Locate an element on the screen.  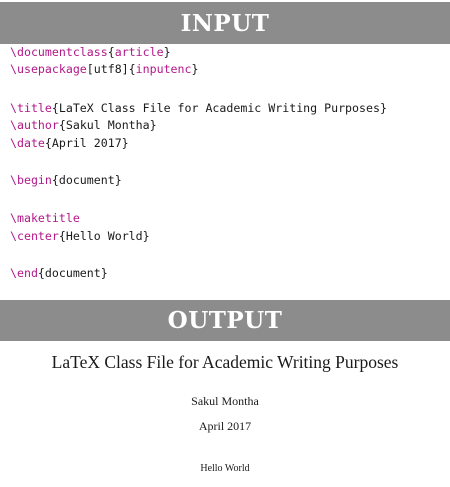
document-author: Sakul Montha is located at coordinates (225, 401).